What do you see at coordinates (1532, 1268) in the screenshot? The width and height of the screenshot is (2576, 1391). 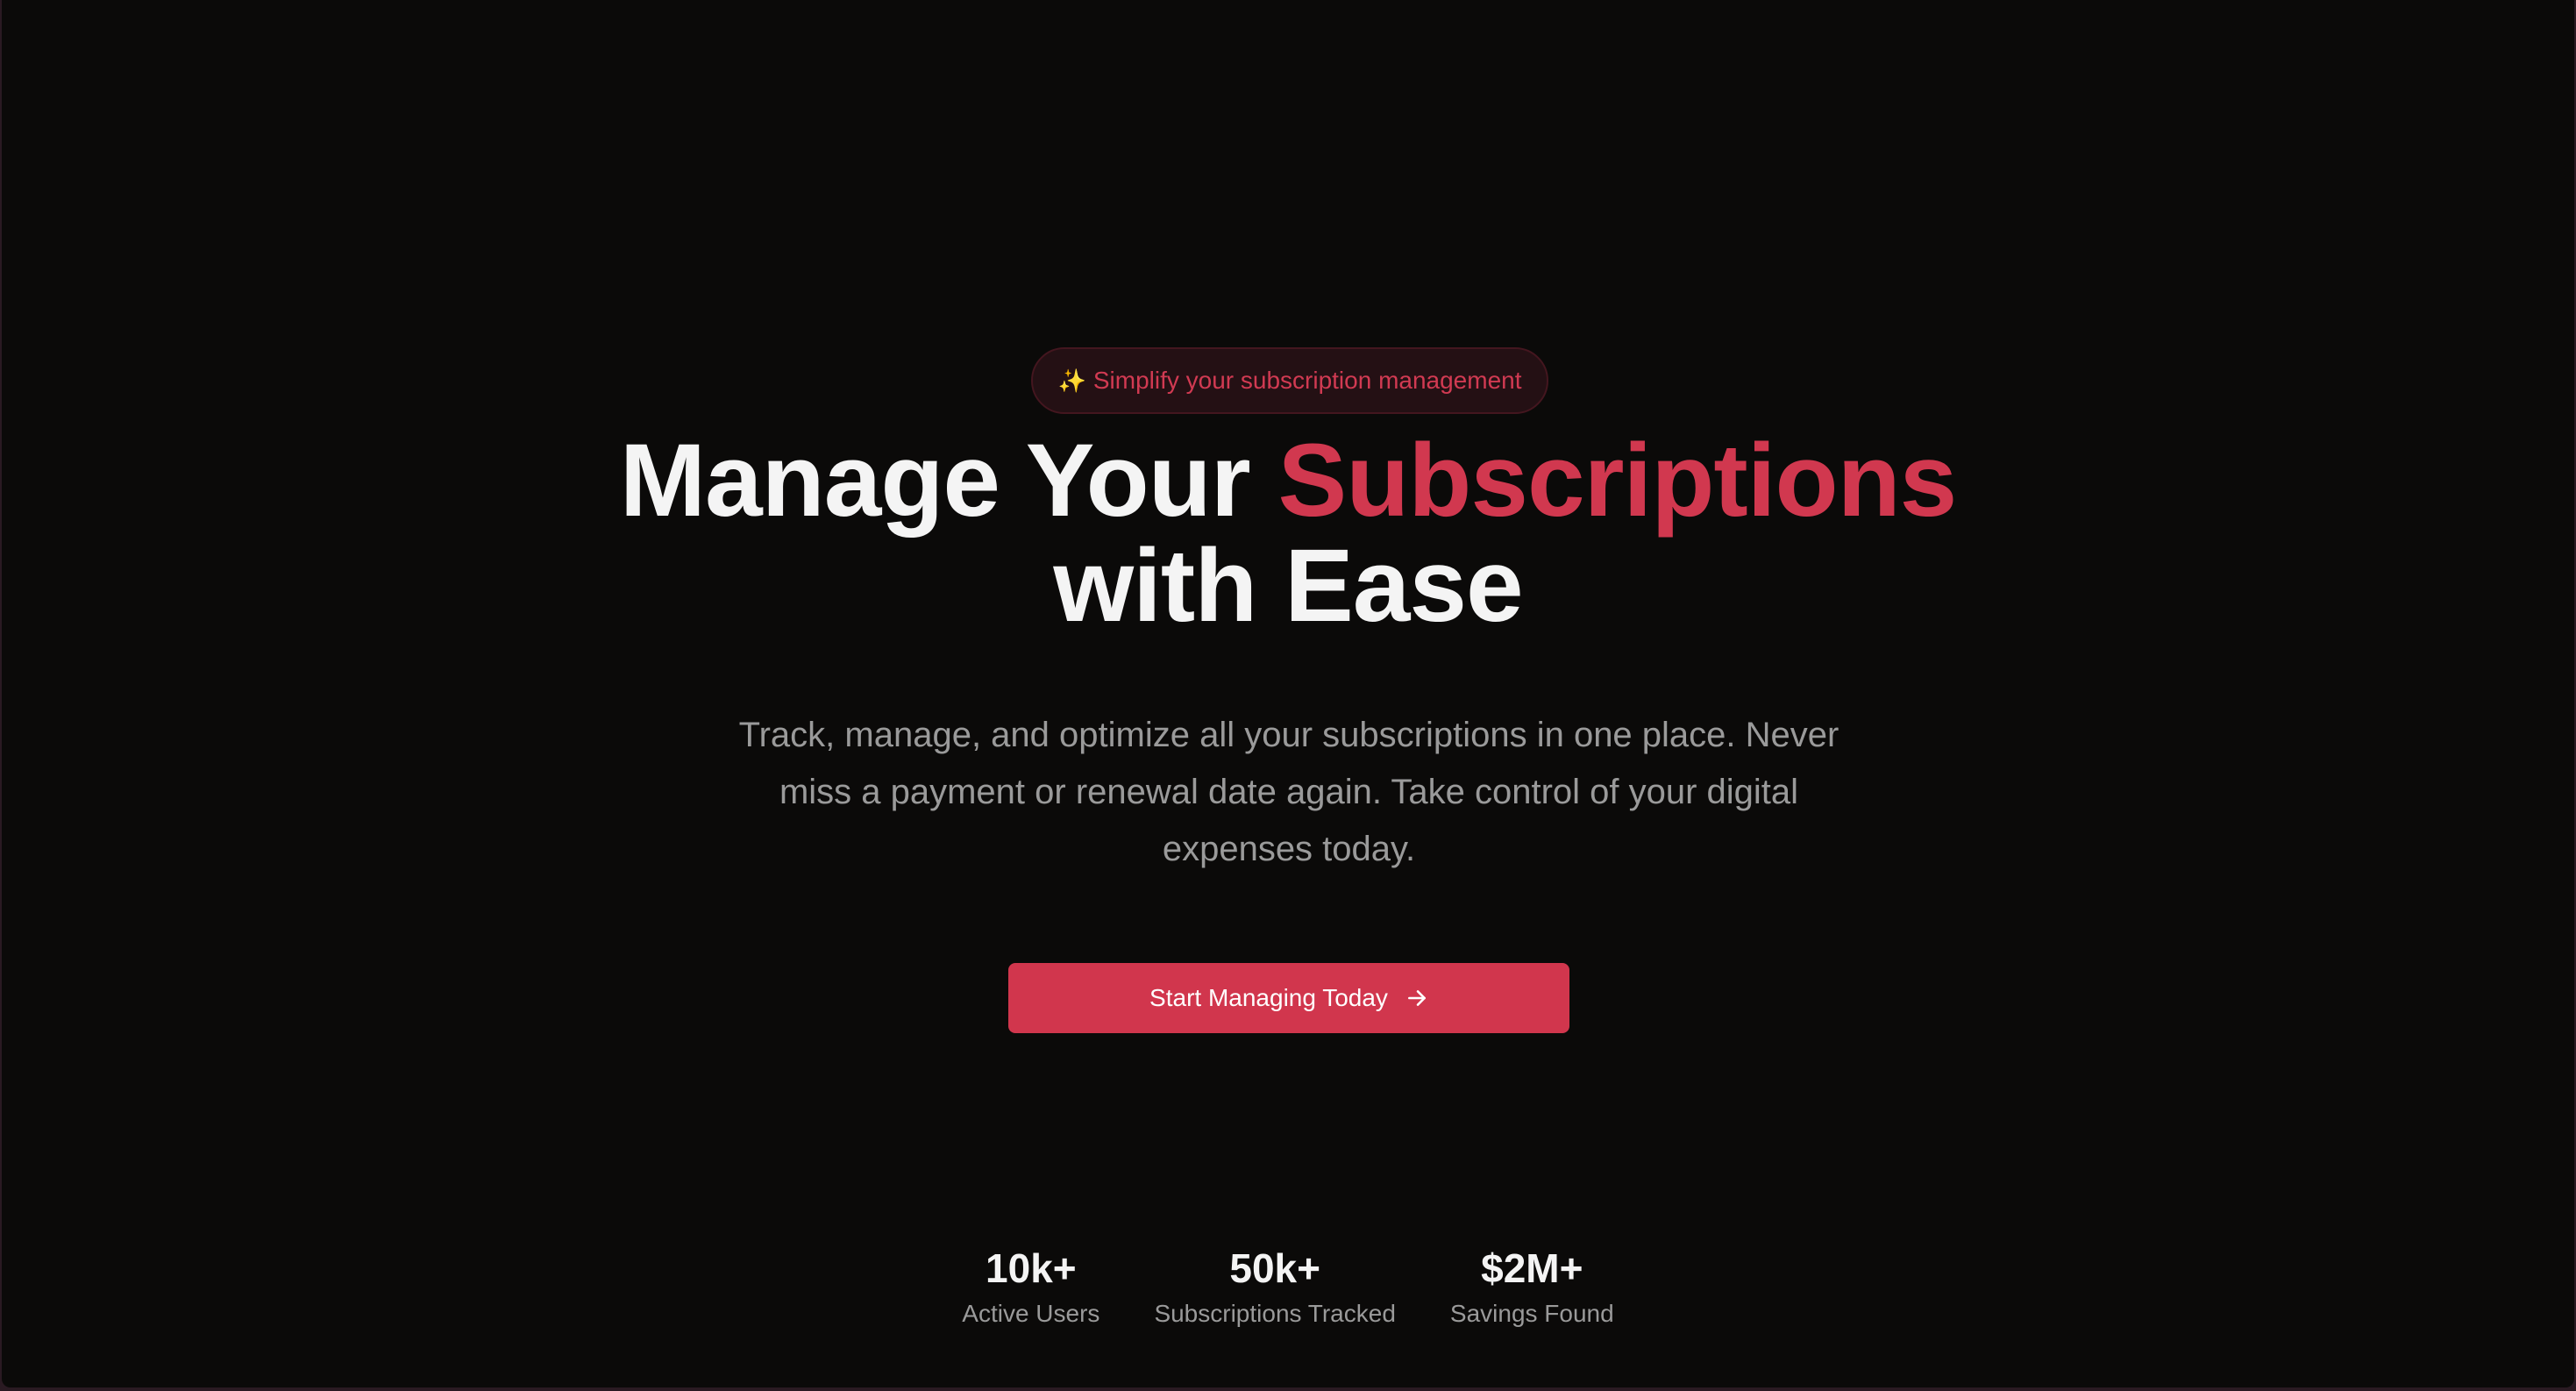 I see `stat-value: $2M+` at bounding box center [1532, 1268].